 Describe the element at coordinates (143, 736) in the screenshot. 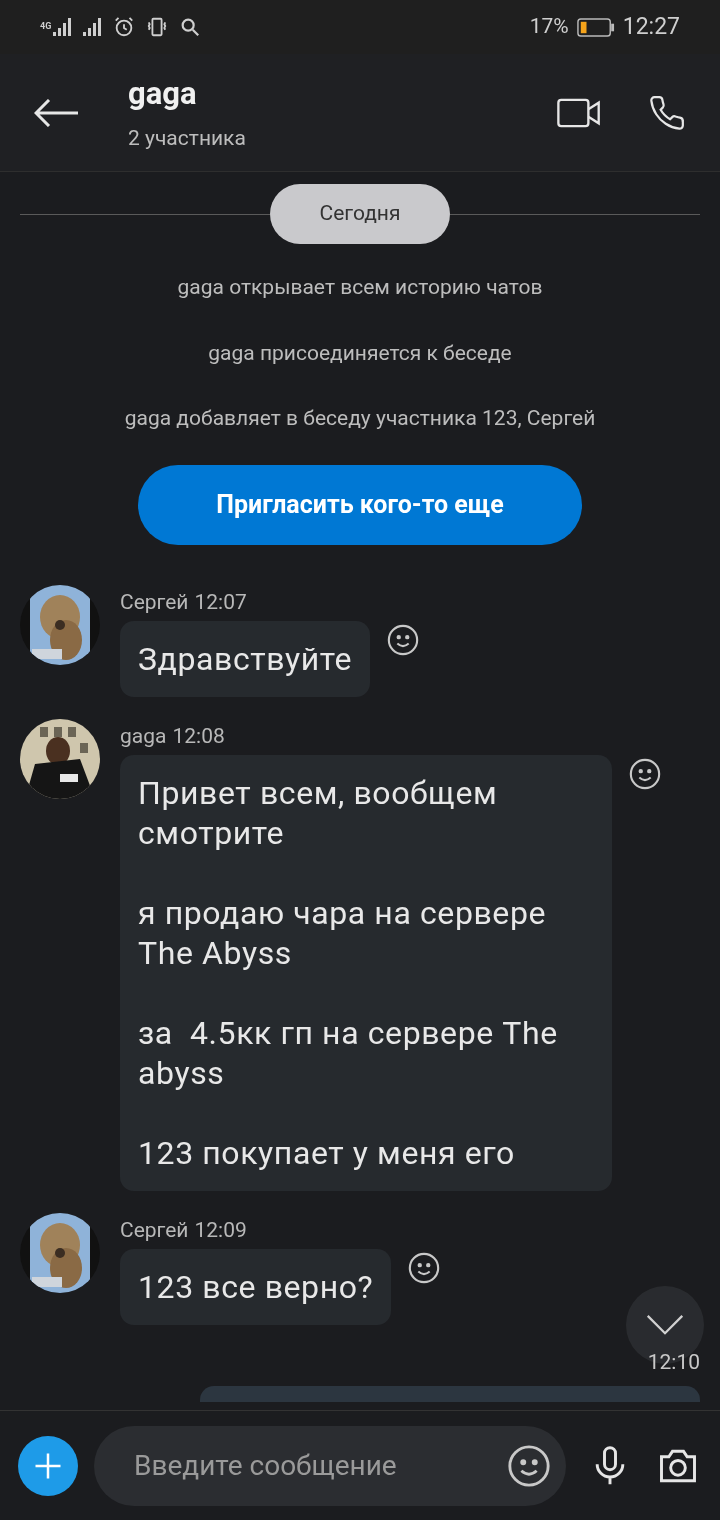

I see `sender-name: gaga` at that location.